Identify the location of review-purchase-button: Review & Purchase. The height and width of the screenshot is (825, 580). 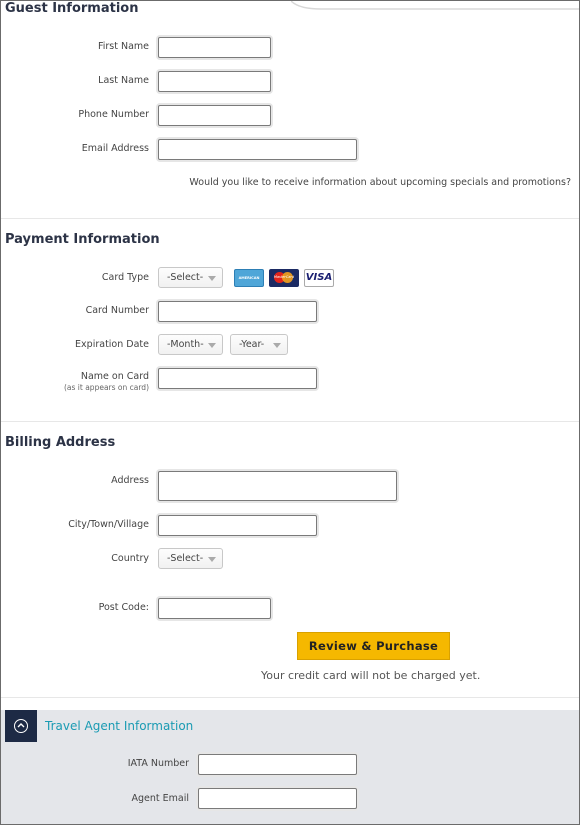
(373, 646).